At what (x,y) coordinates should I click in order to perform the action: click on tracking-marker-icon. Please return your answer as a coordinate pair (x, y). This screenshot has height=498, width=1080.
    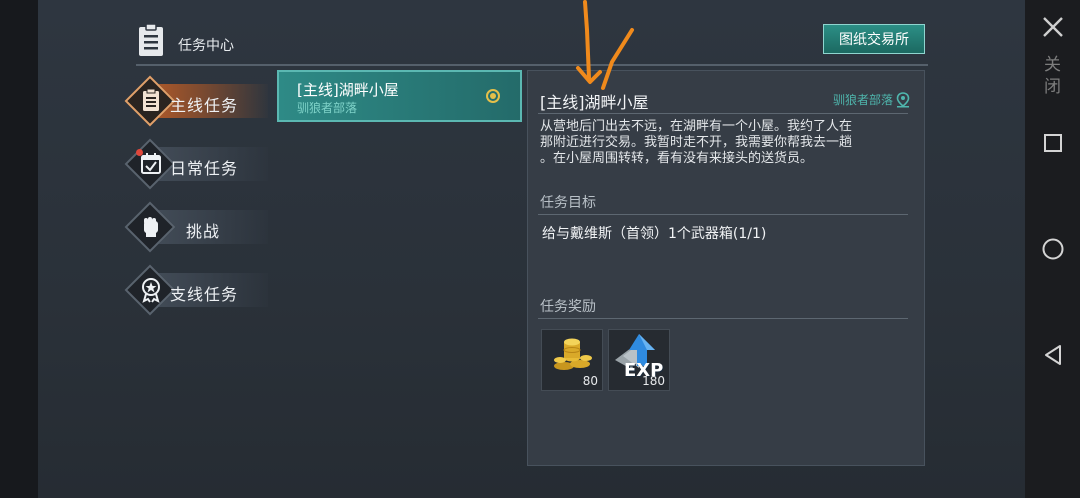
    Looking at the image, I should click on (493, 96).